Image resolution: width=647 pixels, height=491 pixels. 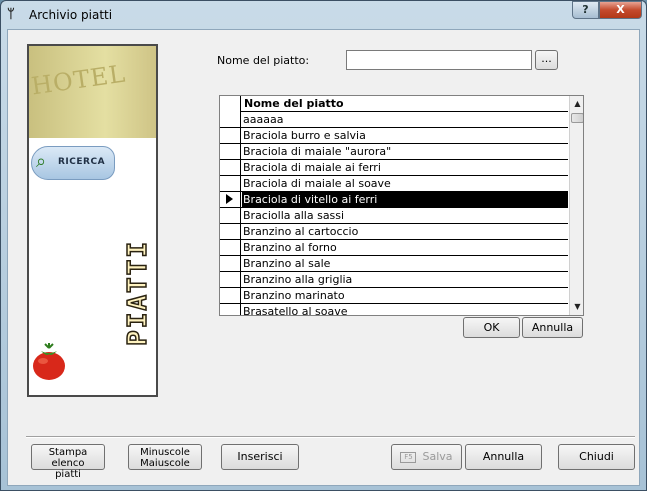 I want to click on dish-name-cell: Braciola di vitello ai ferri, so click(x=405, y=199).